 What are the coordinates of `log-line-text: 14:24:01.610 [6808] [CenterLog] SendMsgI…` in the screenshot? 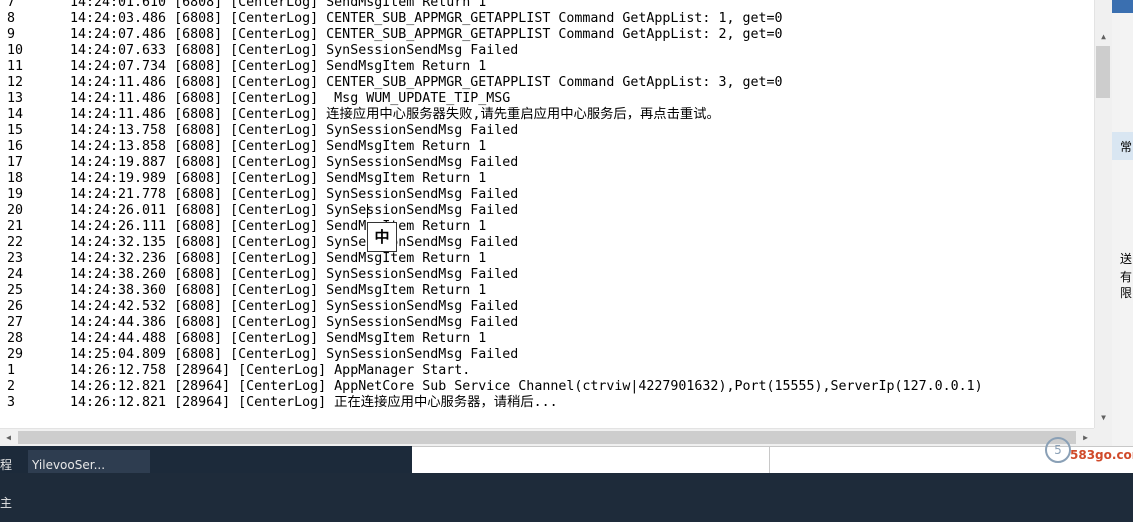 It's located at (278, 5).